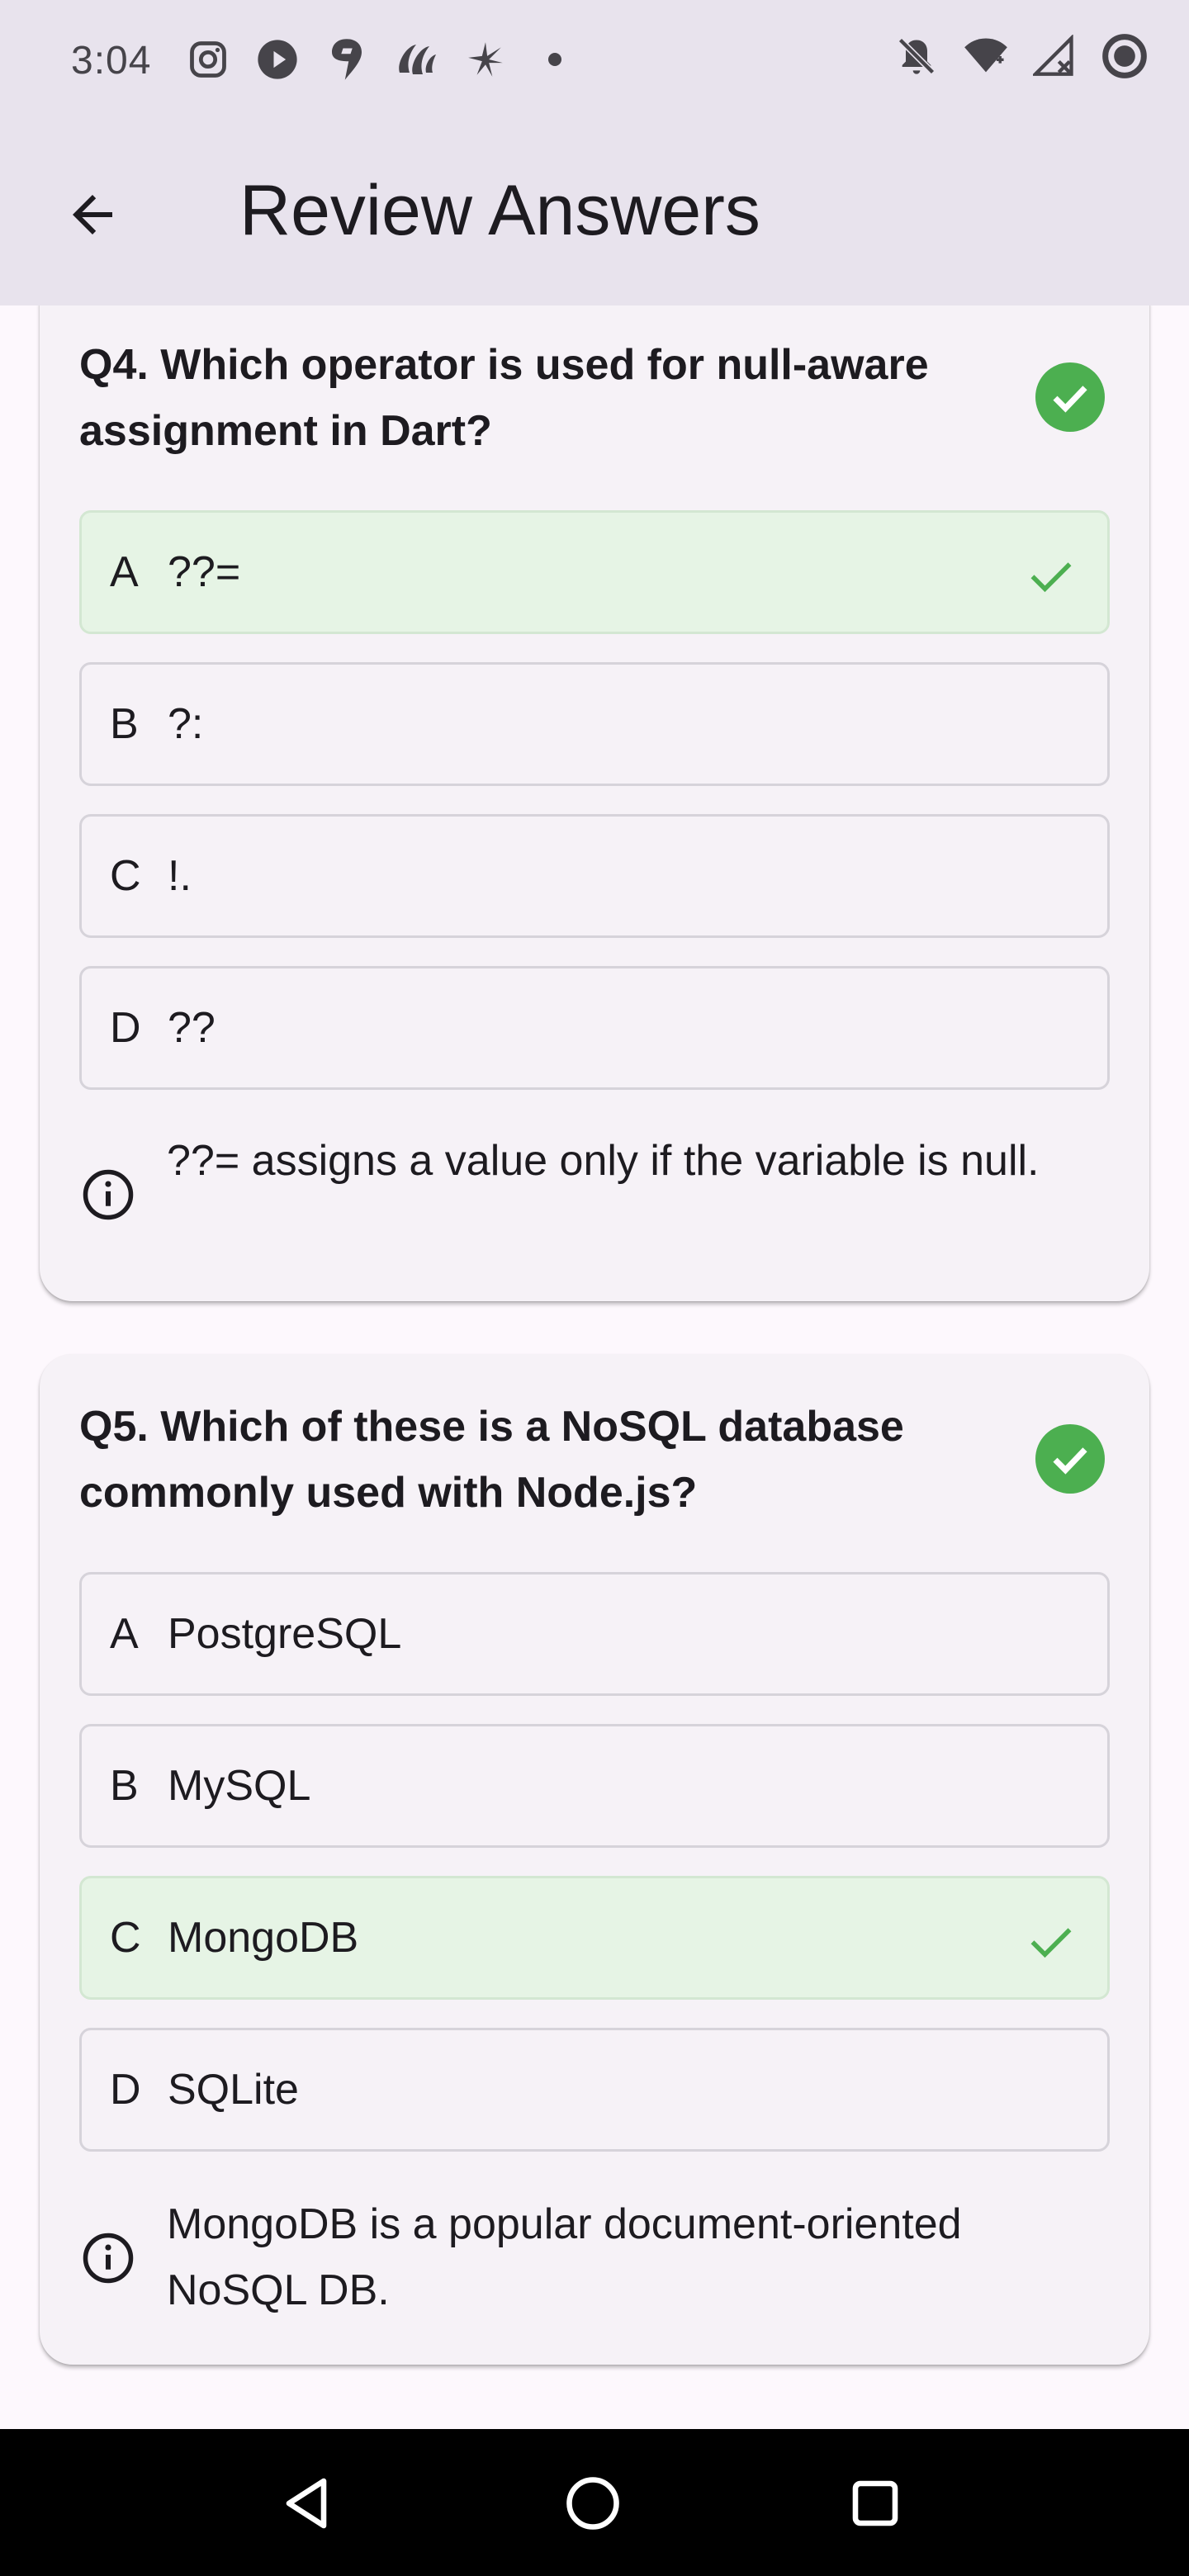 This screenshot has height=2576, width=1189. I want to click on status-icons-left, so click(381, 59).